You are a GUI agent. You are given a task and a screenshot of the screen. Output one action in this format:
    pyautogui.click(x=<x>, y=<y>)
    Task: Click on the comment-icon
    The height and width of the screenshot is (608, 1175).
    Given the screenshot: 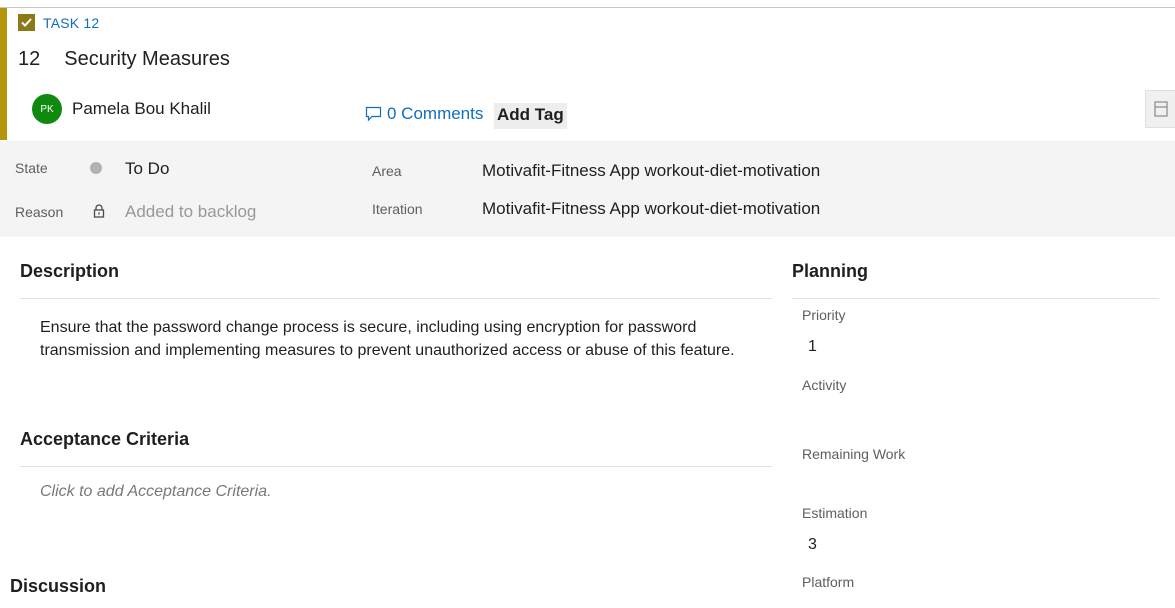 What is the action you would take?
    pyautogui.click(x=373, y=114)
    